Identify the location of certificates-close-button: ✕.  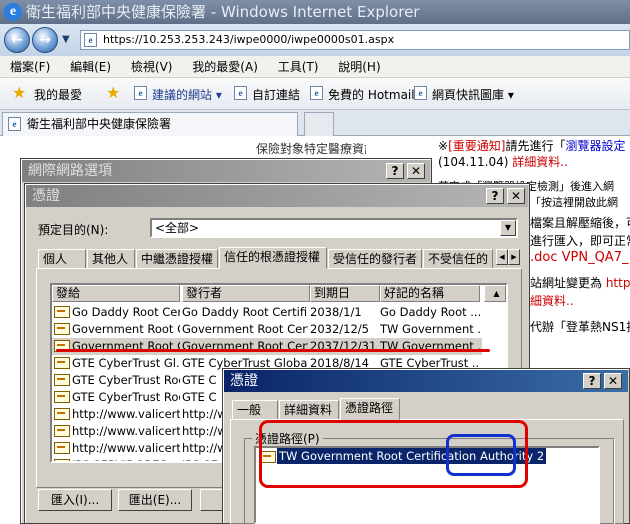
(516, 196).